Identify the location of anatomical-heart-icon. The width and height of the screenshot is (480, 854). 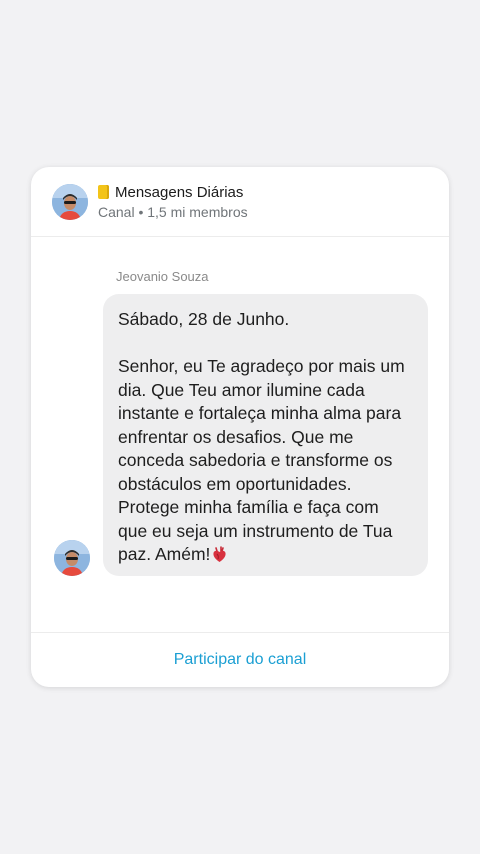
(219, 554).